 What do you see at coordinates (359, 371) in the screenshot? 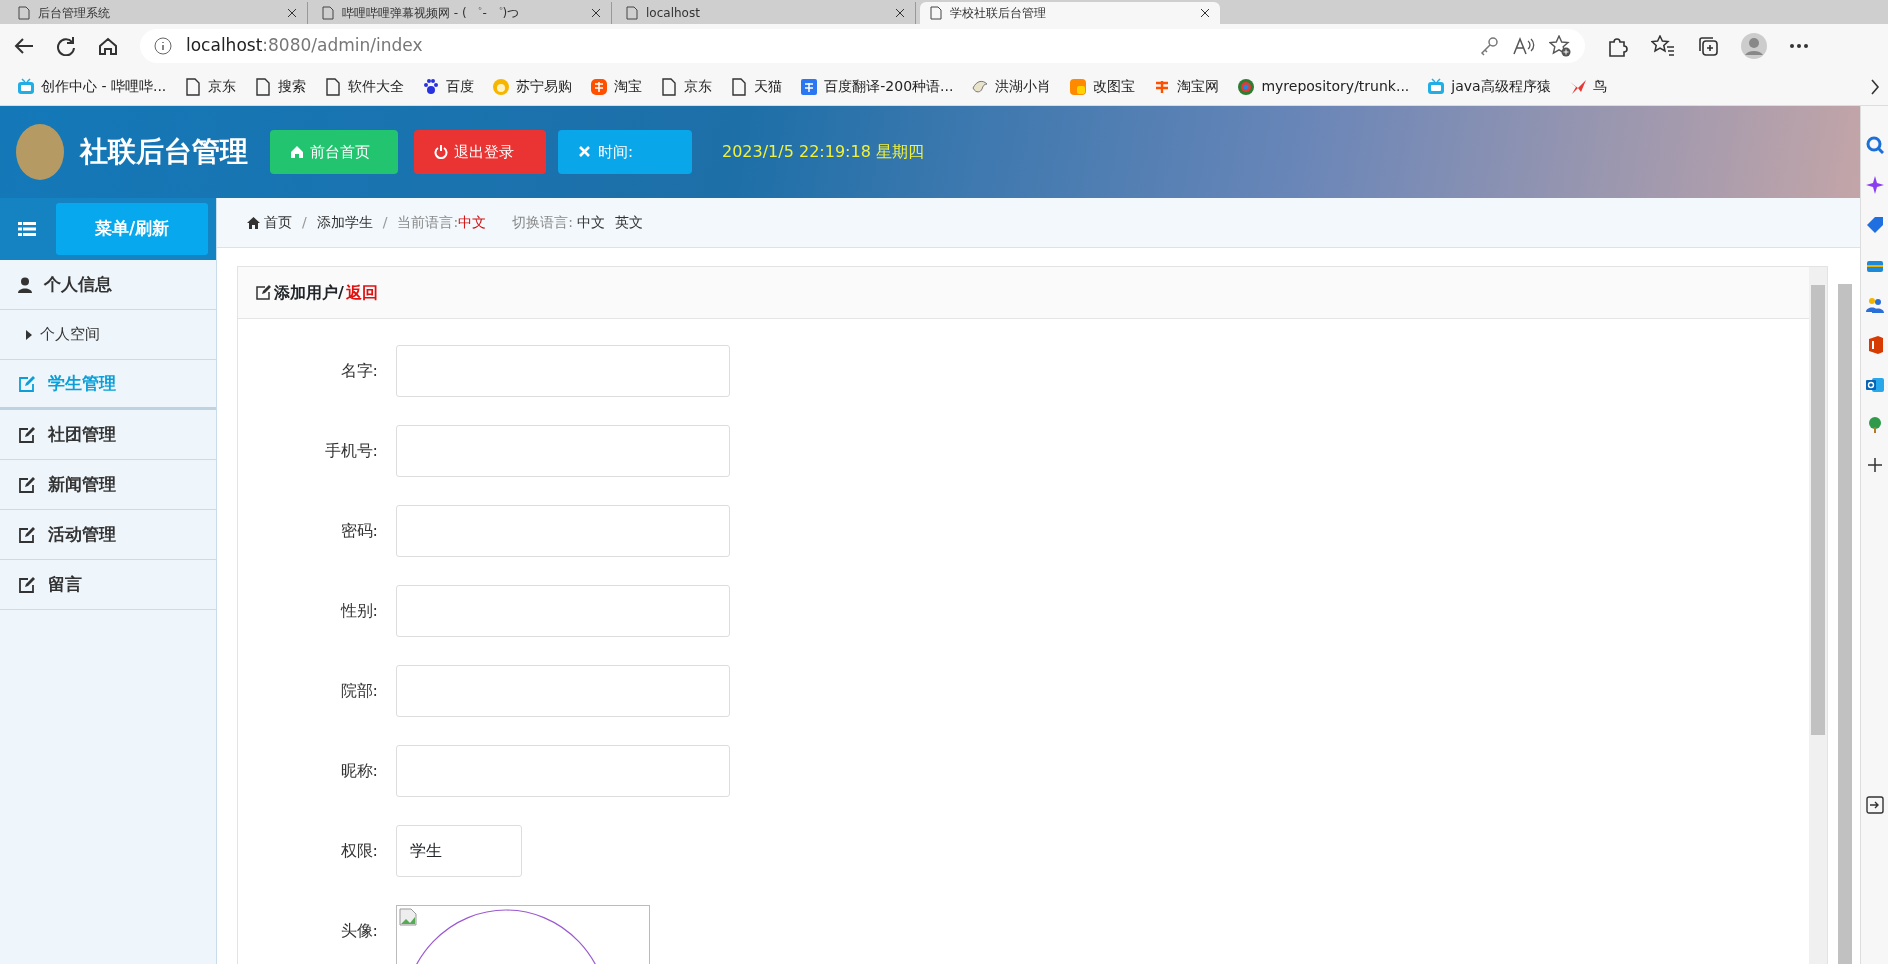
I see `field-label: 名字:` at bounding box center [359, 371].